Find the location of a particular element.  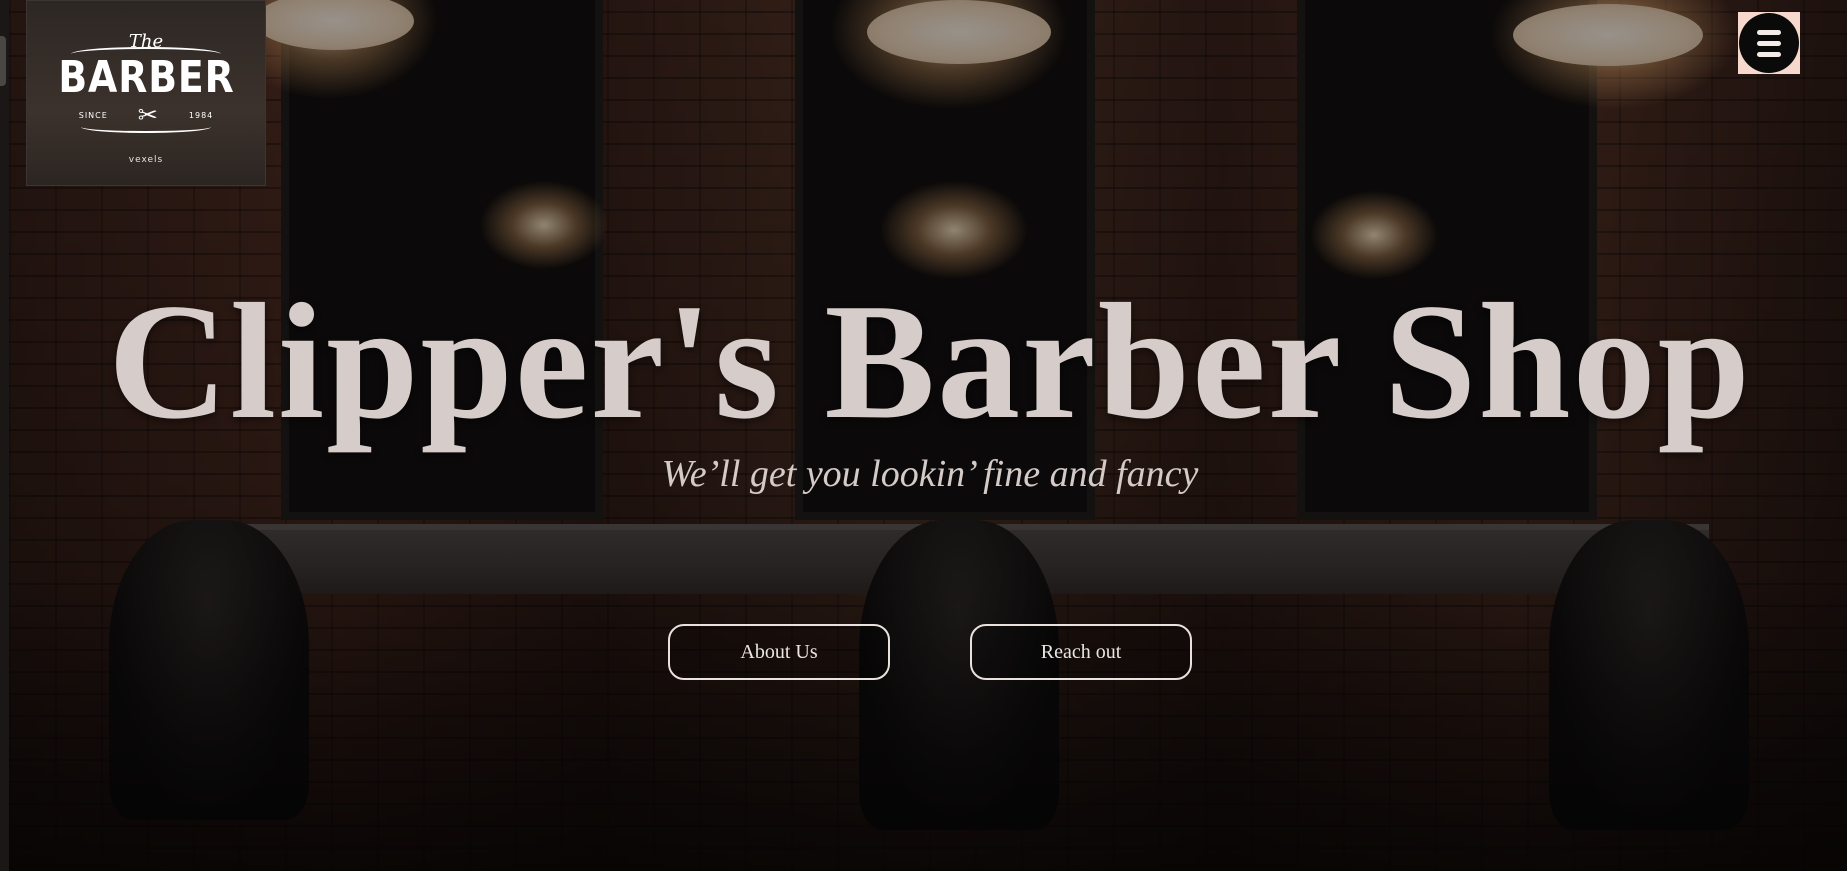

tagline: We’ll get you lookin’ fine and fancy is located at coordinates (930, 474).